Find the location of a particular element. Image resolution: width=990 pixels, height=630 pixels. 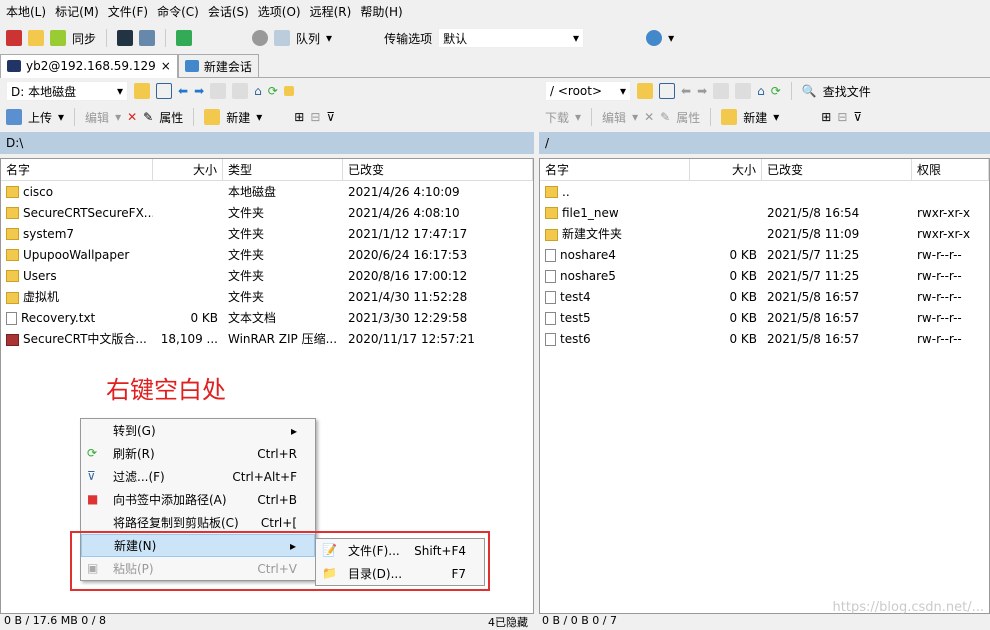

table-row: 新建文件夹 2021/5/8 11:09 rwxr-xr-x is located at coordinates (764, 233).